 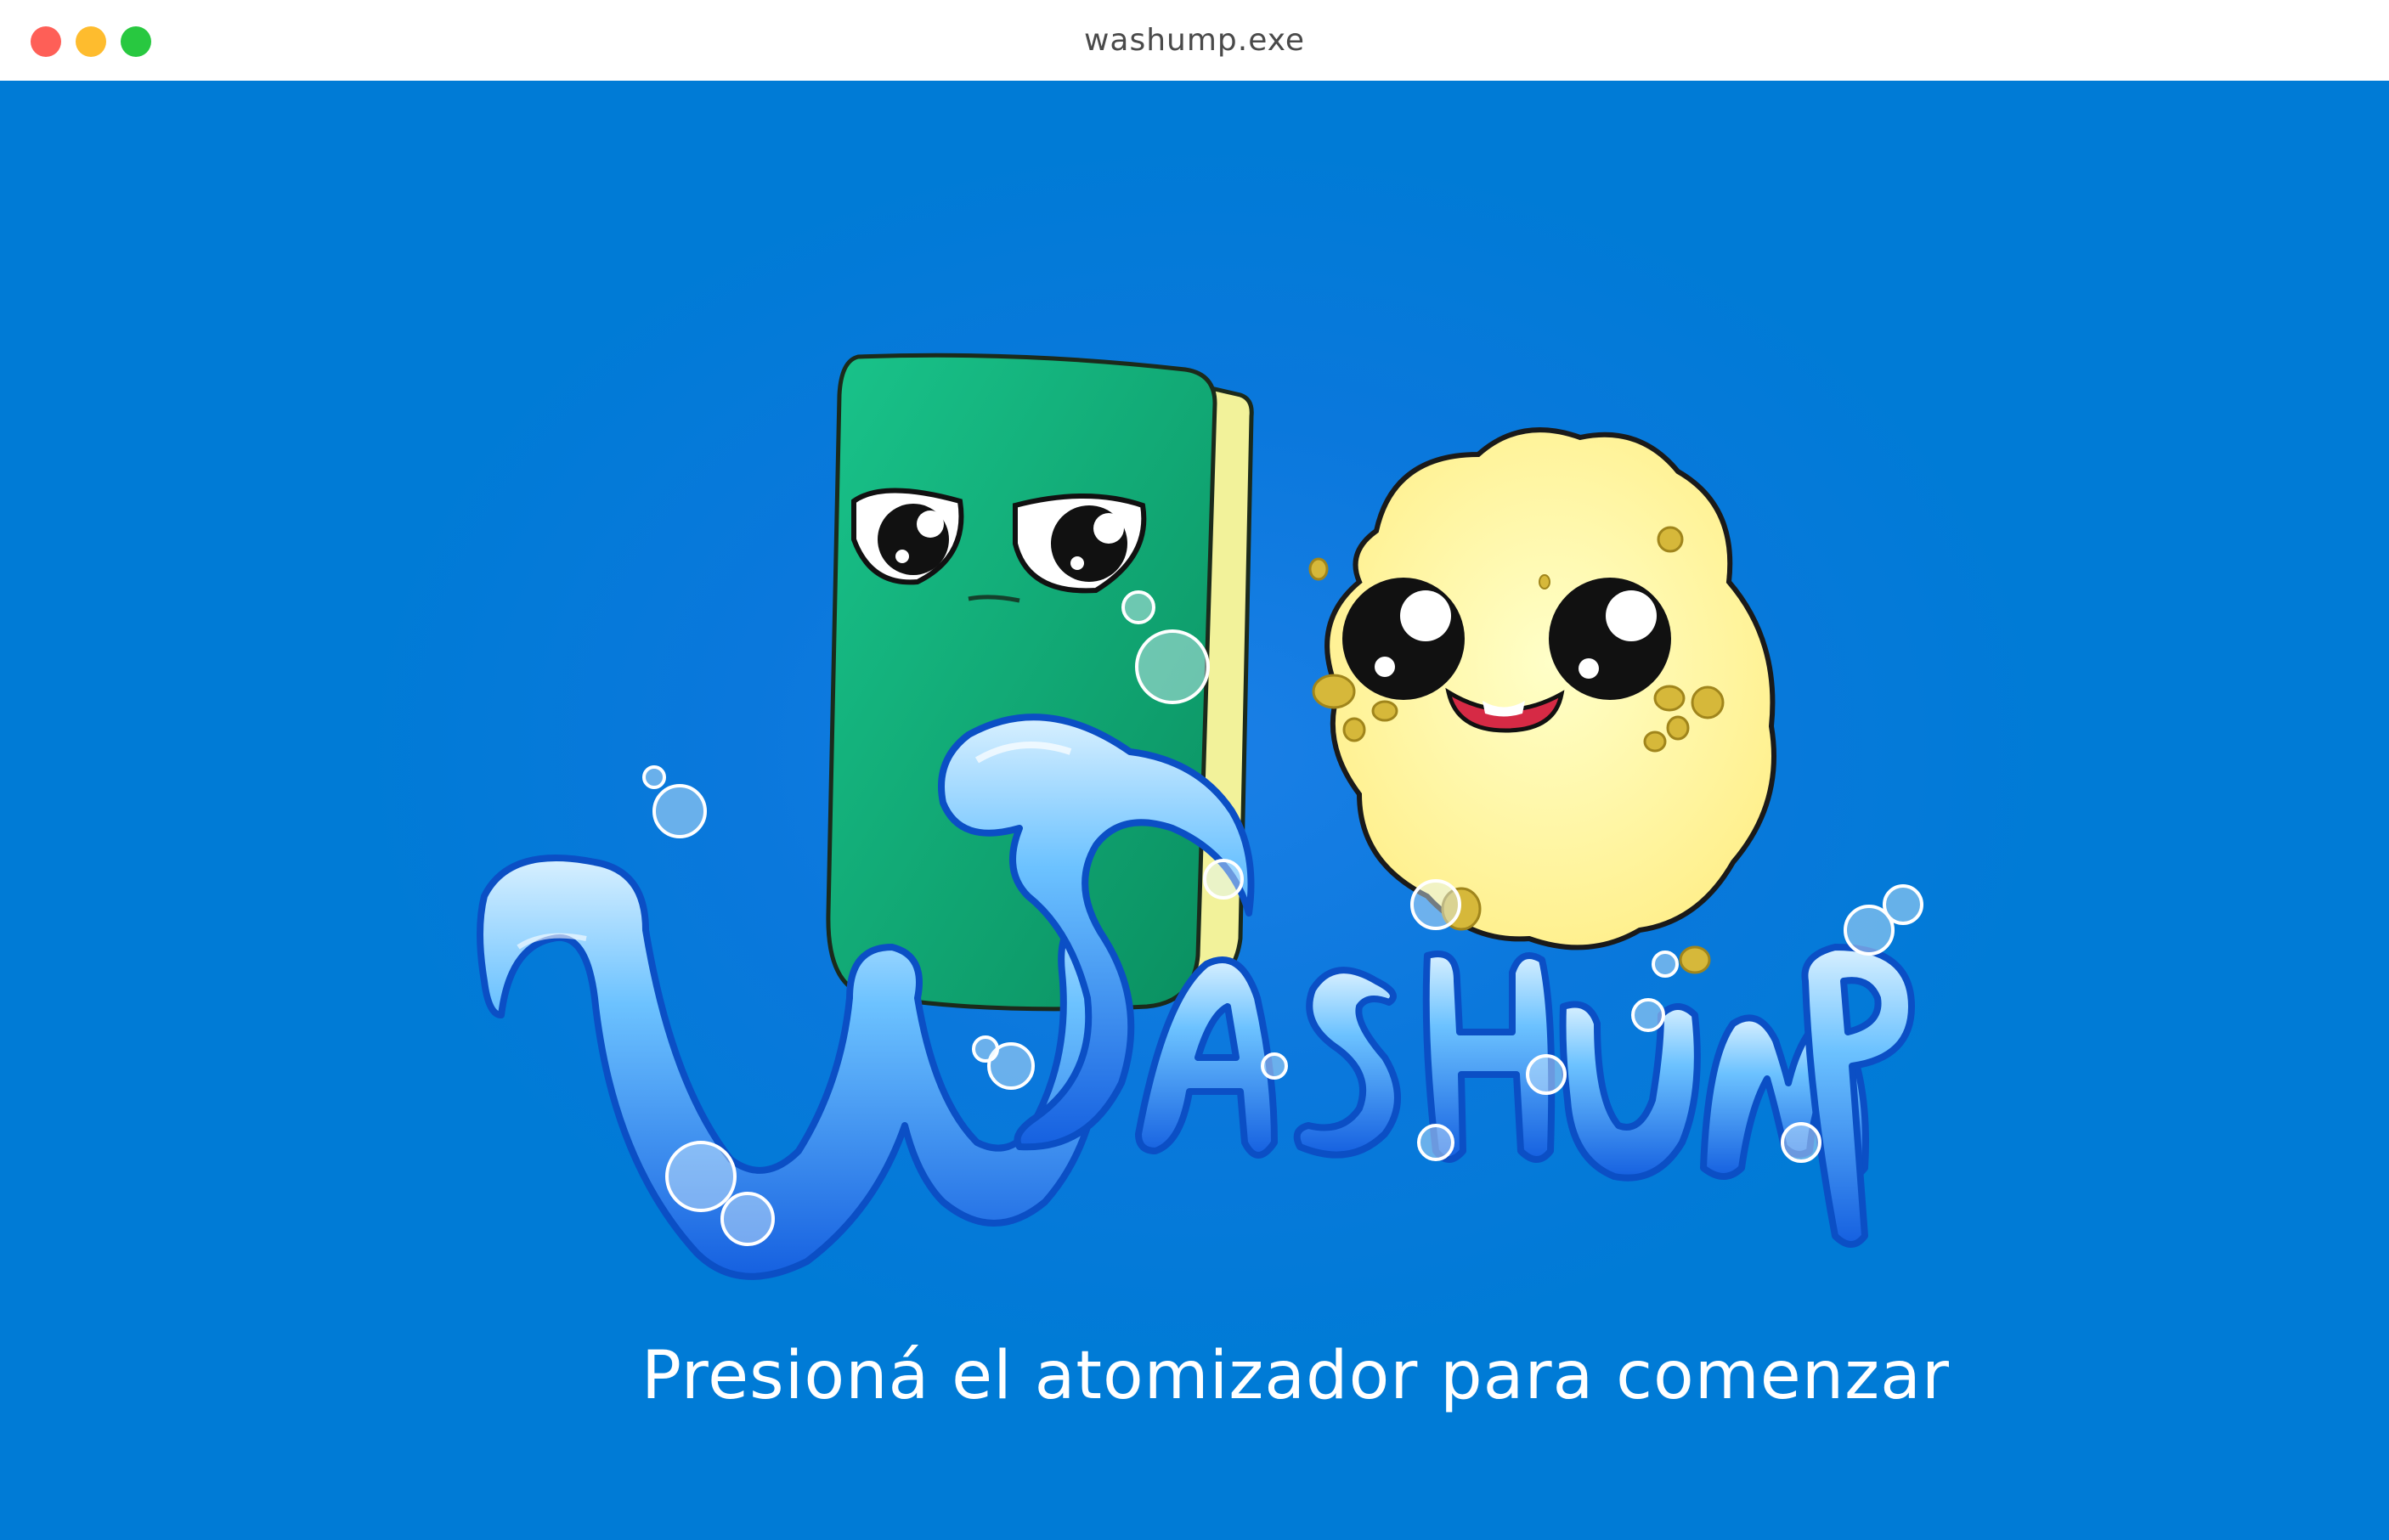 What do you see at coordinates (1295, 1376) in the screenshot?
I see `start-prompt-text: Presioná el atomizador para comenzar` at bounding box center [1295, 1376].